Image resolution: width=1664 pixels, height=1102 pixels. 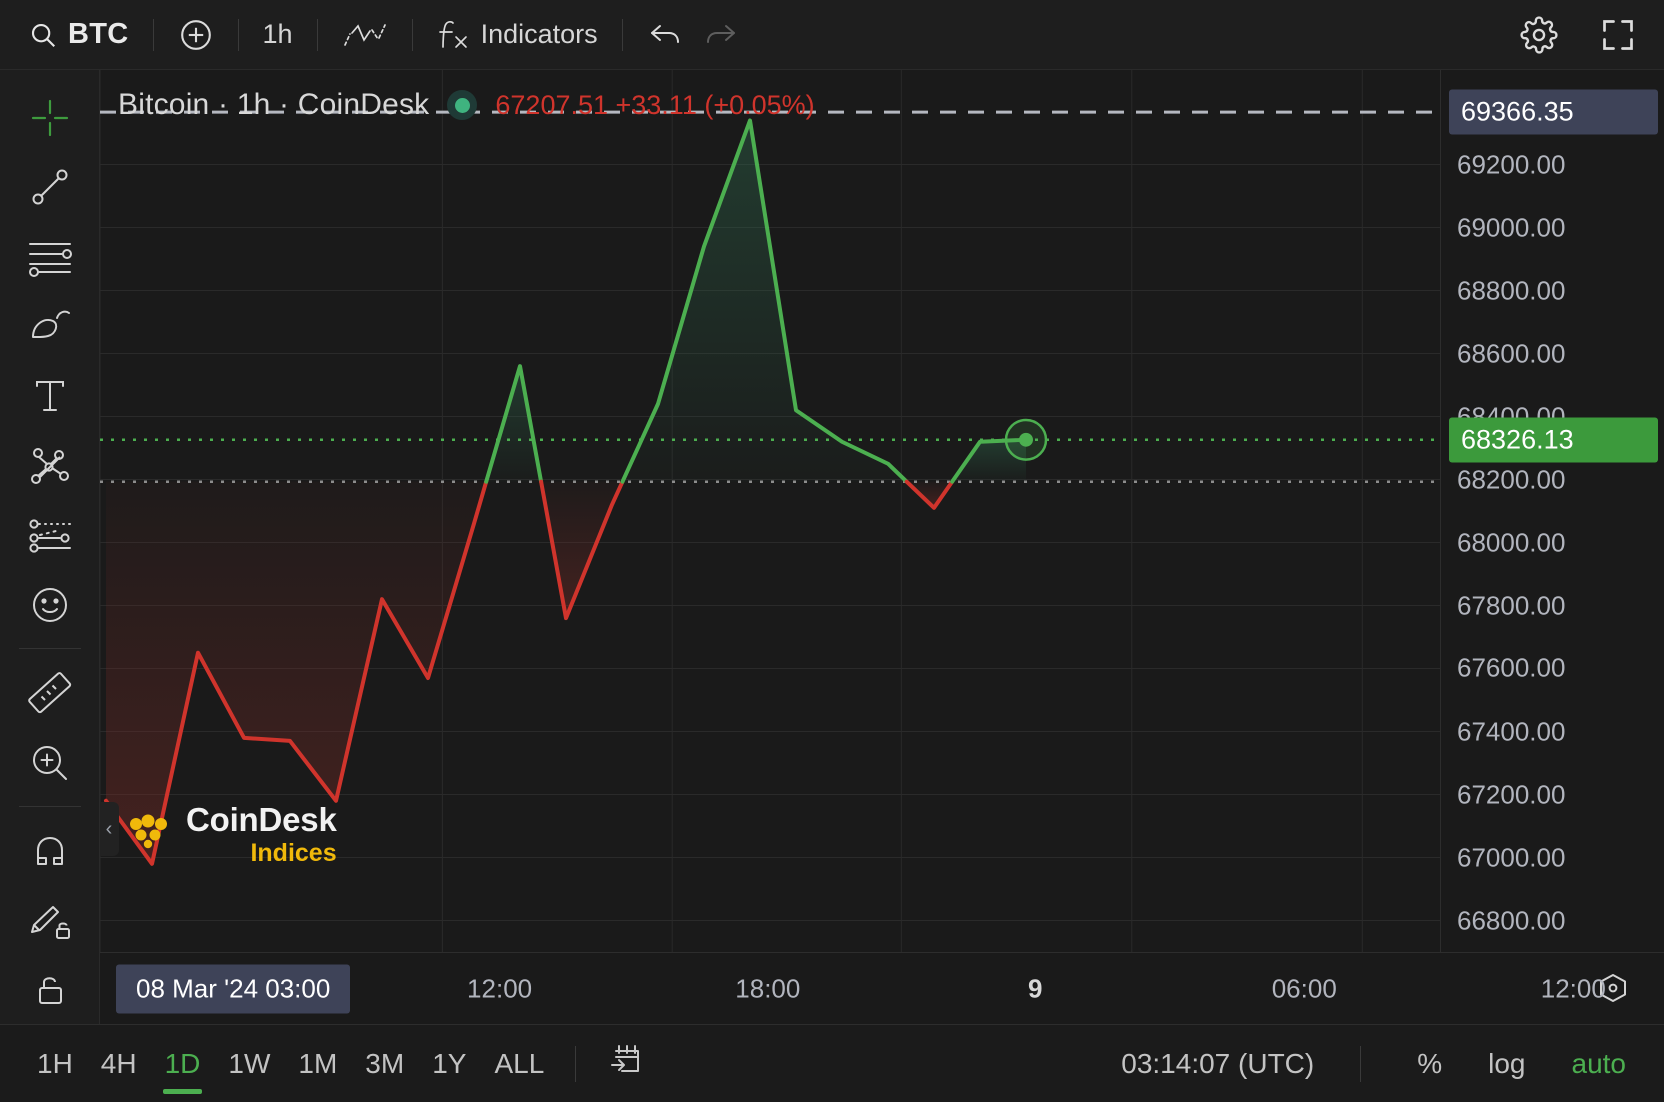 What do you see at coordinates (1511, 290) in the screenshot?
I see `price-axis-tick: 68800.00` at bounding box center [1511, 290].